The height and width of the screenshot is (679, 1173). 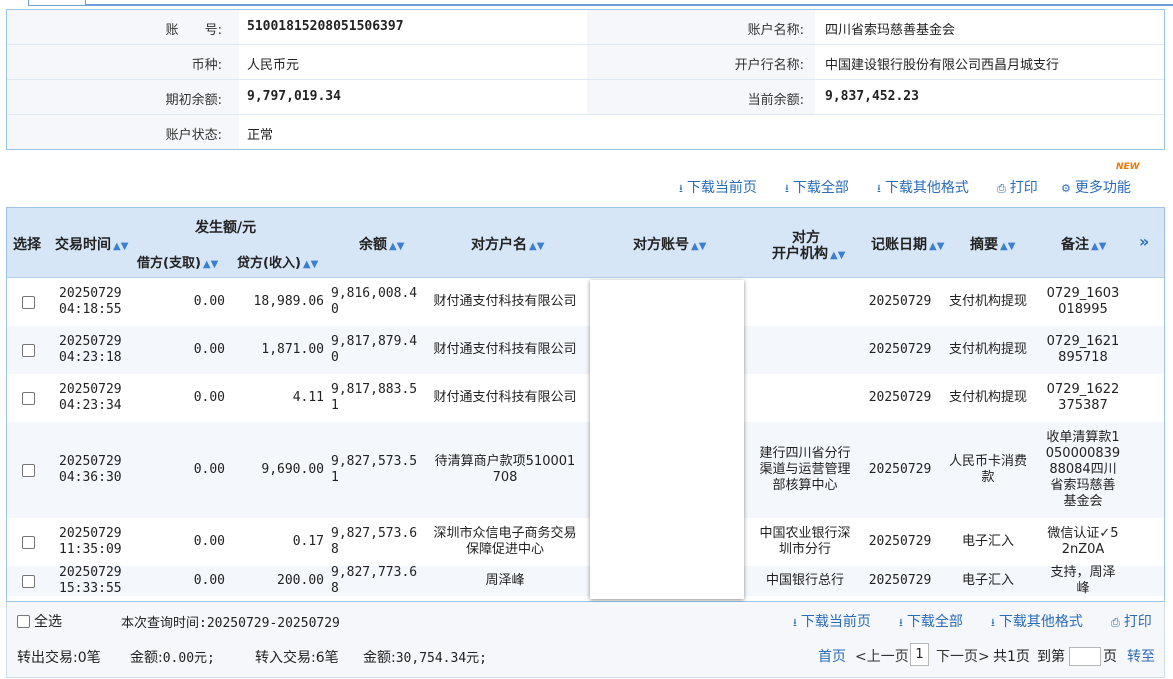 What do you see at coordinates (1144, 241) in the screenshot?
I see `expand-columns-icon: »` at bounding box center [1144, 241].